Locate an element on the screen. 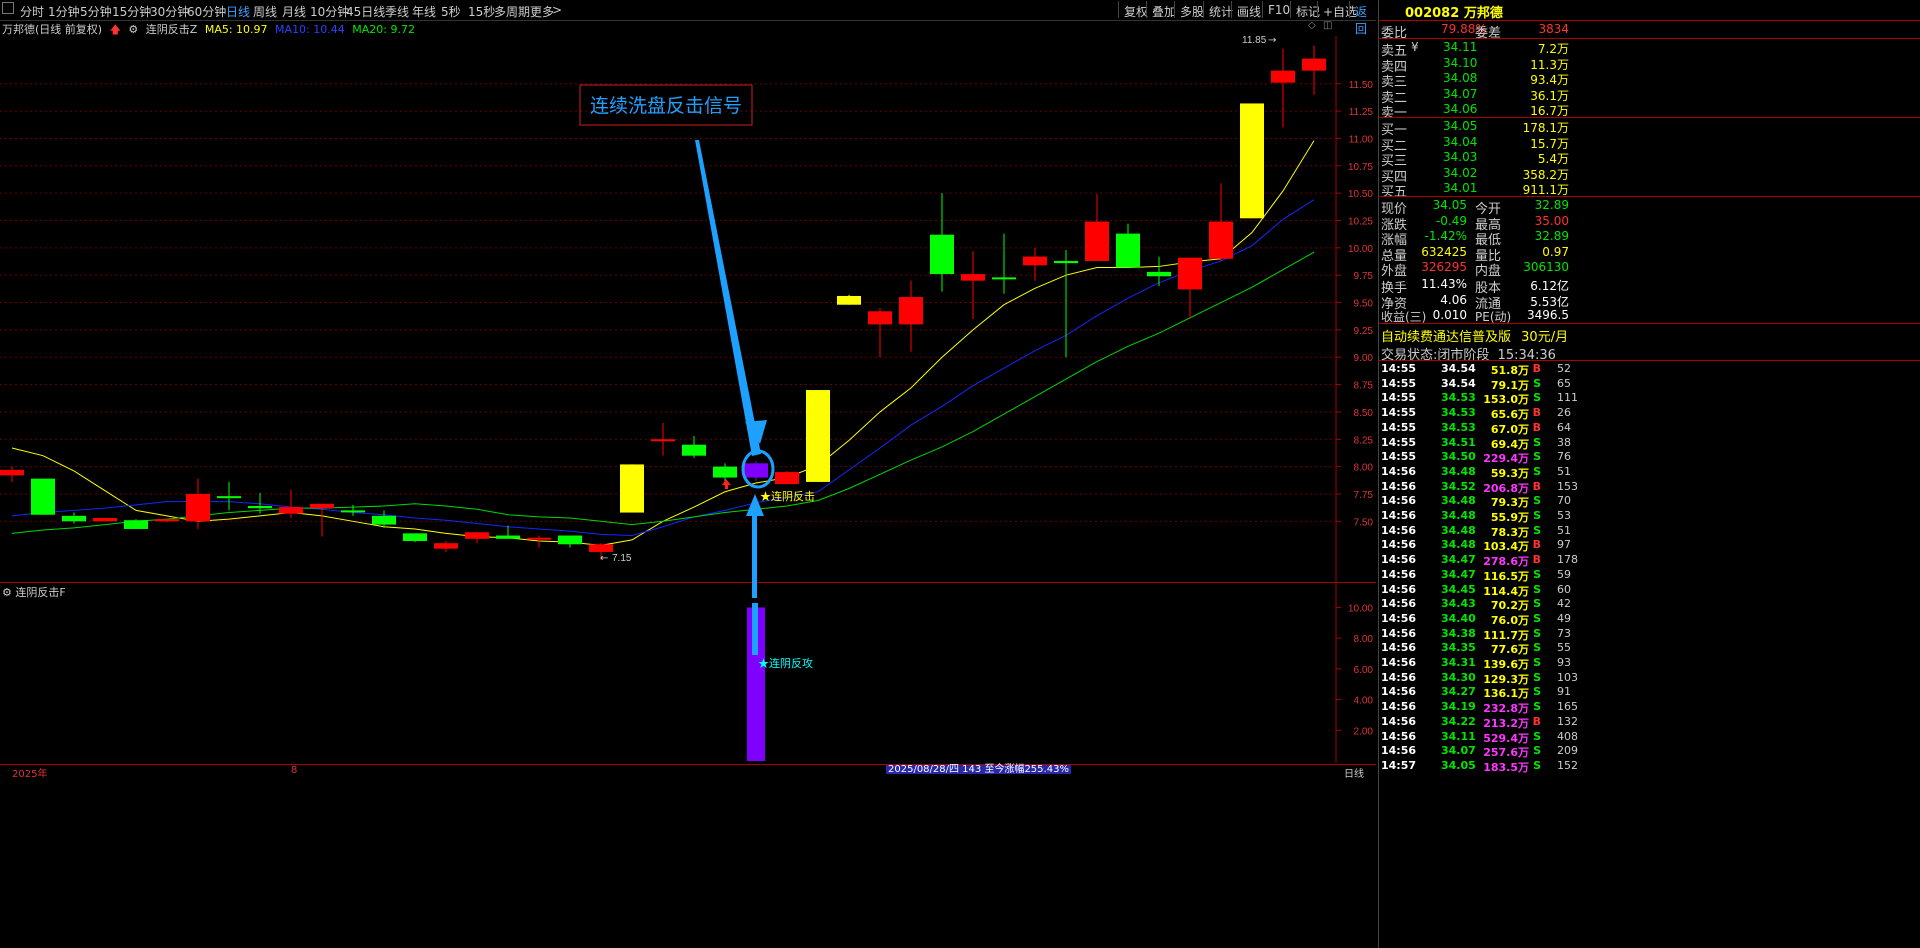 This screenshot has width=1920, height=948. sell-price: 34.06 is located at coordinates (1460, 109).